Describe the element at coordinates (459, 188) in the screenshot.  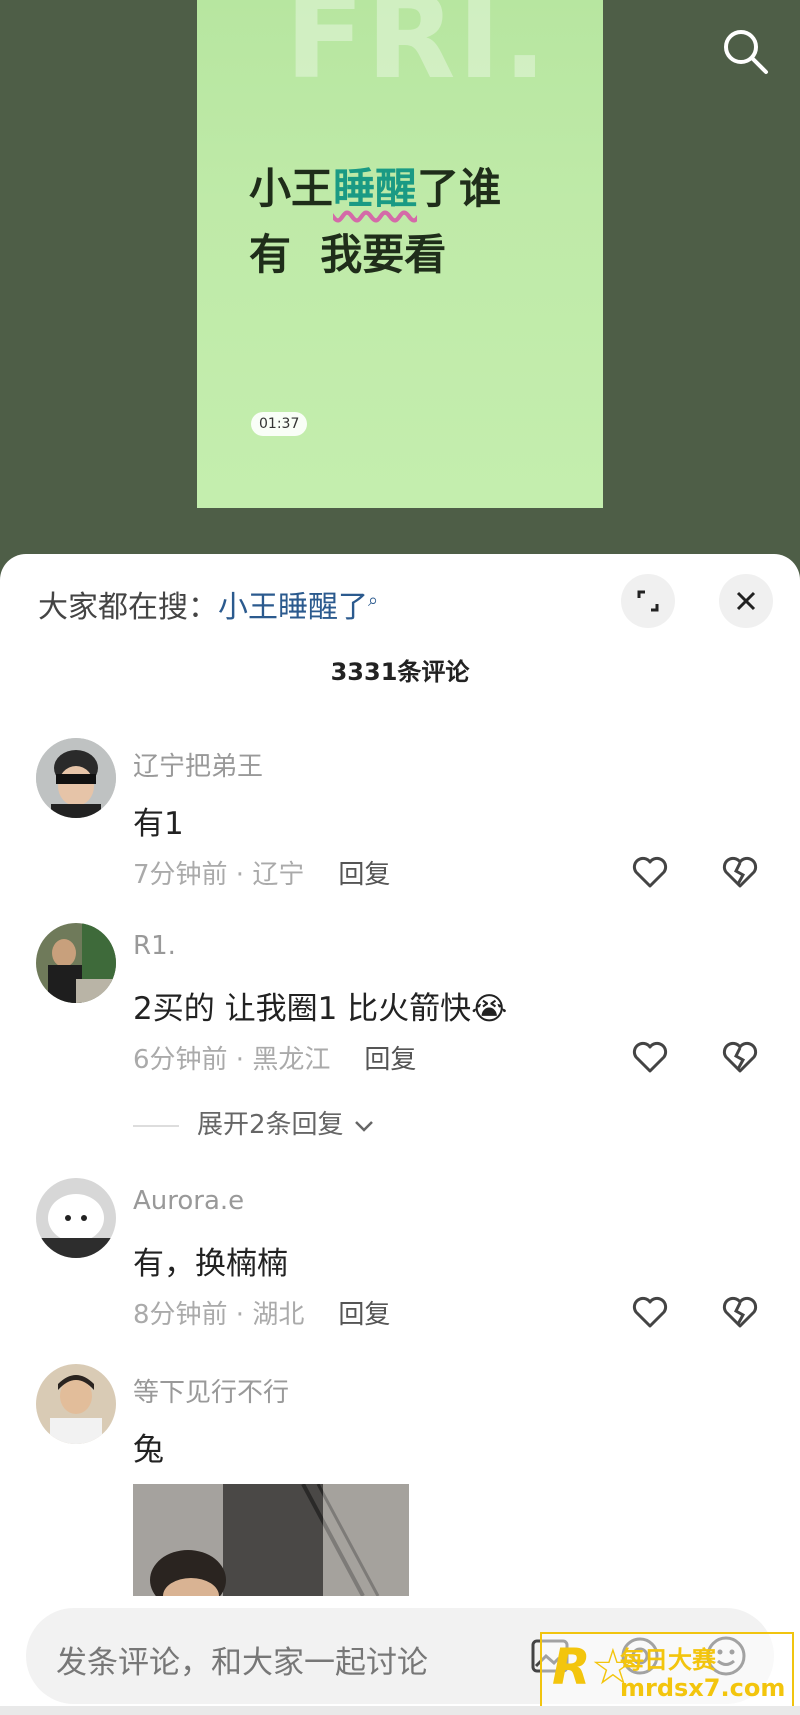
I see `caption-part-c: 了谁` at that location.